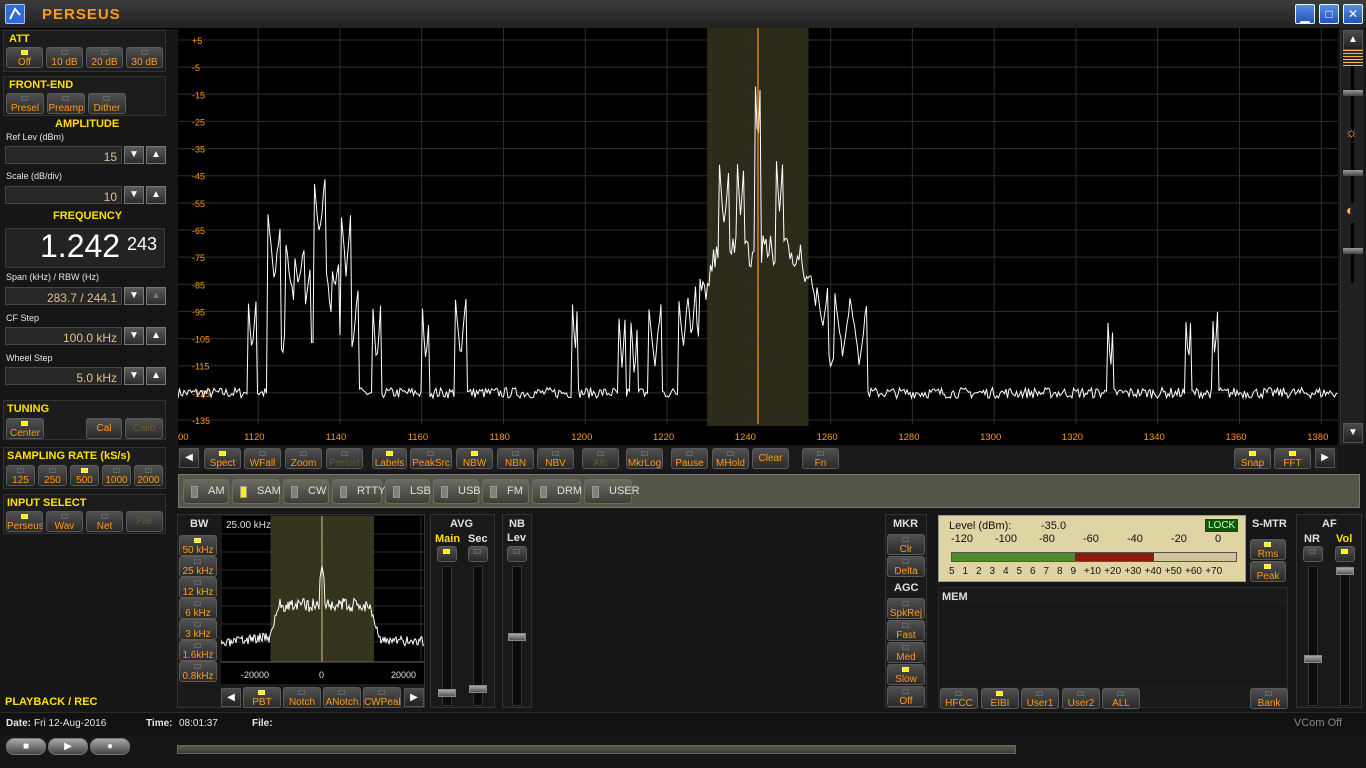 The height and width of the screenshot is (768, 1366). I want to click on wheelstep-up: ▲, so click(156, 376).